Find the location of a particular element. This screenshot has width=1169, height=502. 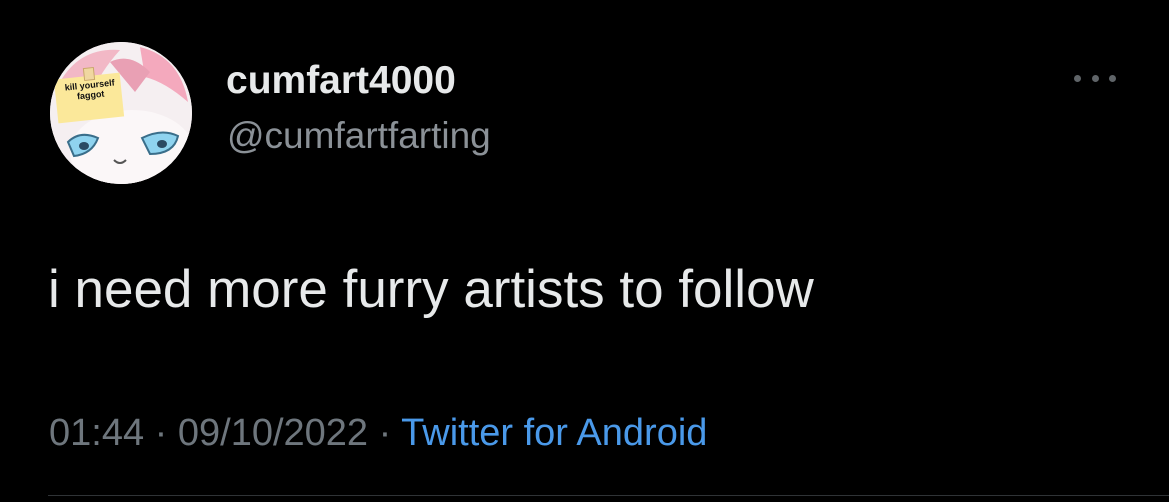

tweet-time: 01:44 is located at coordinates (96, 433).